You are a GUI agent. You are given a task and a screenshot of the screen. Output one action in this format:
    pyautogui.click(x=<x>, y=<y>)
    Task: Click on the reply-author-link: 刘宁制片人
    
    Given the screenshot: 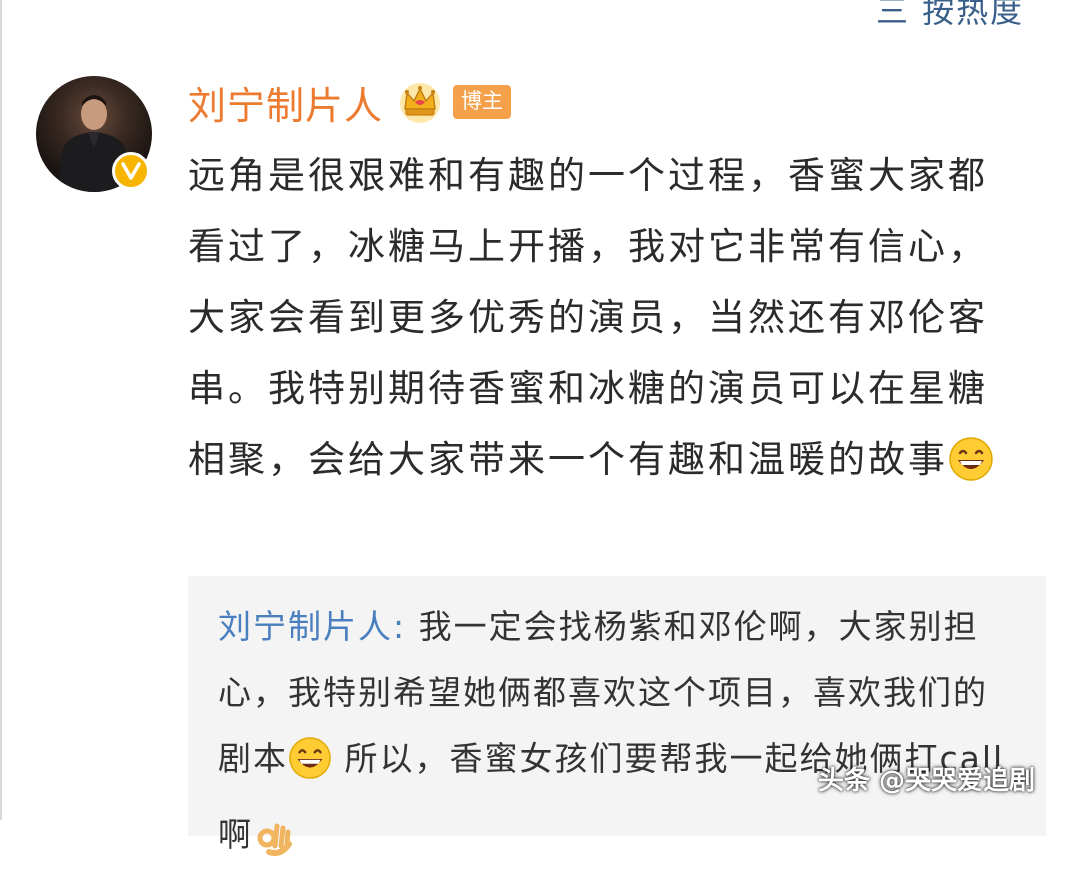 What is the action you would take?
    pyautogui.click(x=305, y=626)
    